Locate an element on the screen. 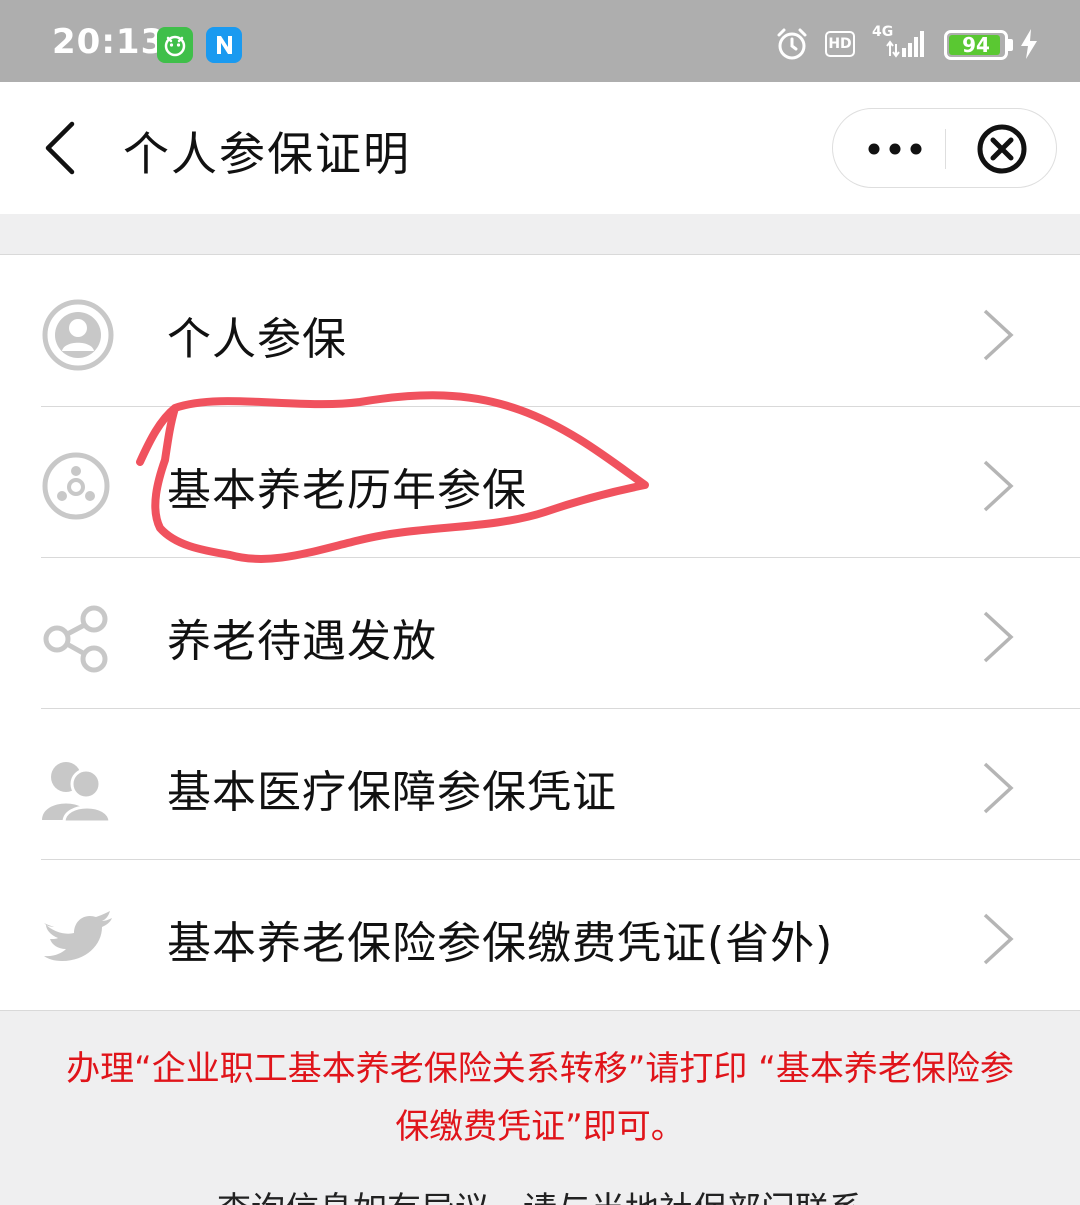 Image resolution: width=1080 pixels, height=1205 pixels. list-item-pension-contribution-out-of-province: 基本养老保险参保缴费凭证(省外) is located at coordinates (540, 934).